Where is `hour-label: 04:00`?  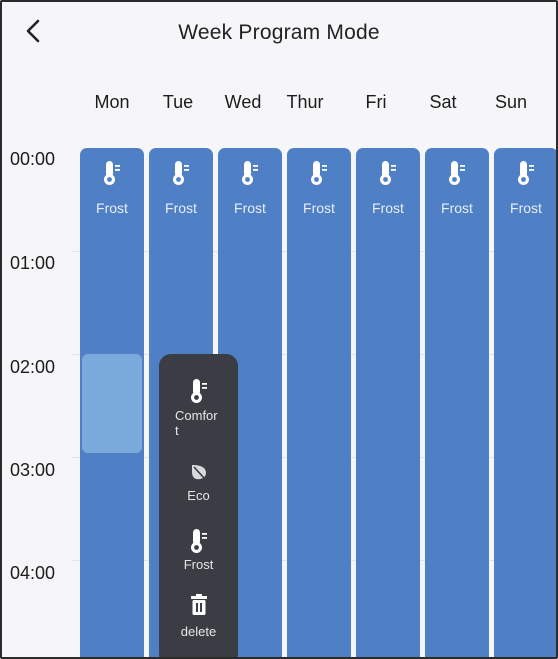
hour-label: 04:00 is located at coordinates (33, 573).